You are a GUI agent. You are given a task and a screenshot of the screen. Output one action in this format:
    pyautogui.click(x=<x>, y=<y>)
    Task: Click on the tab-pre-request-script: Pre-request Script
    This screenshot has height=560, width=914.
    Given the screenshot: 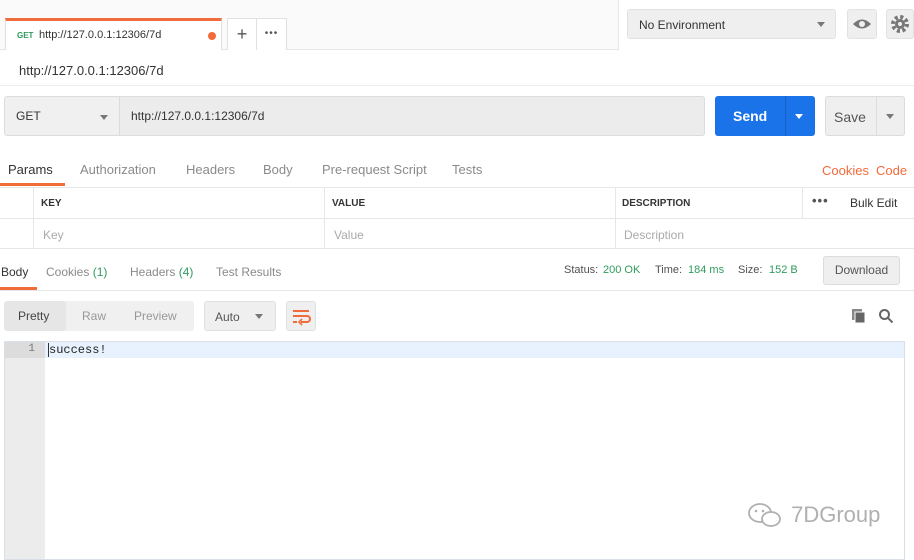 What is the action you would take?
    pyautogui.click(x=374, y=169)
    